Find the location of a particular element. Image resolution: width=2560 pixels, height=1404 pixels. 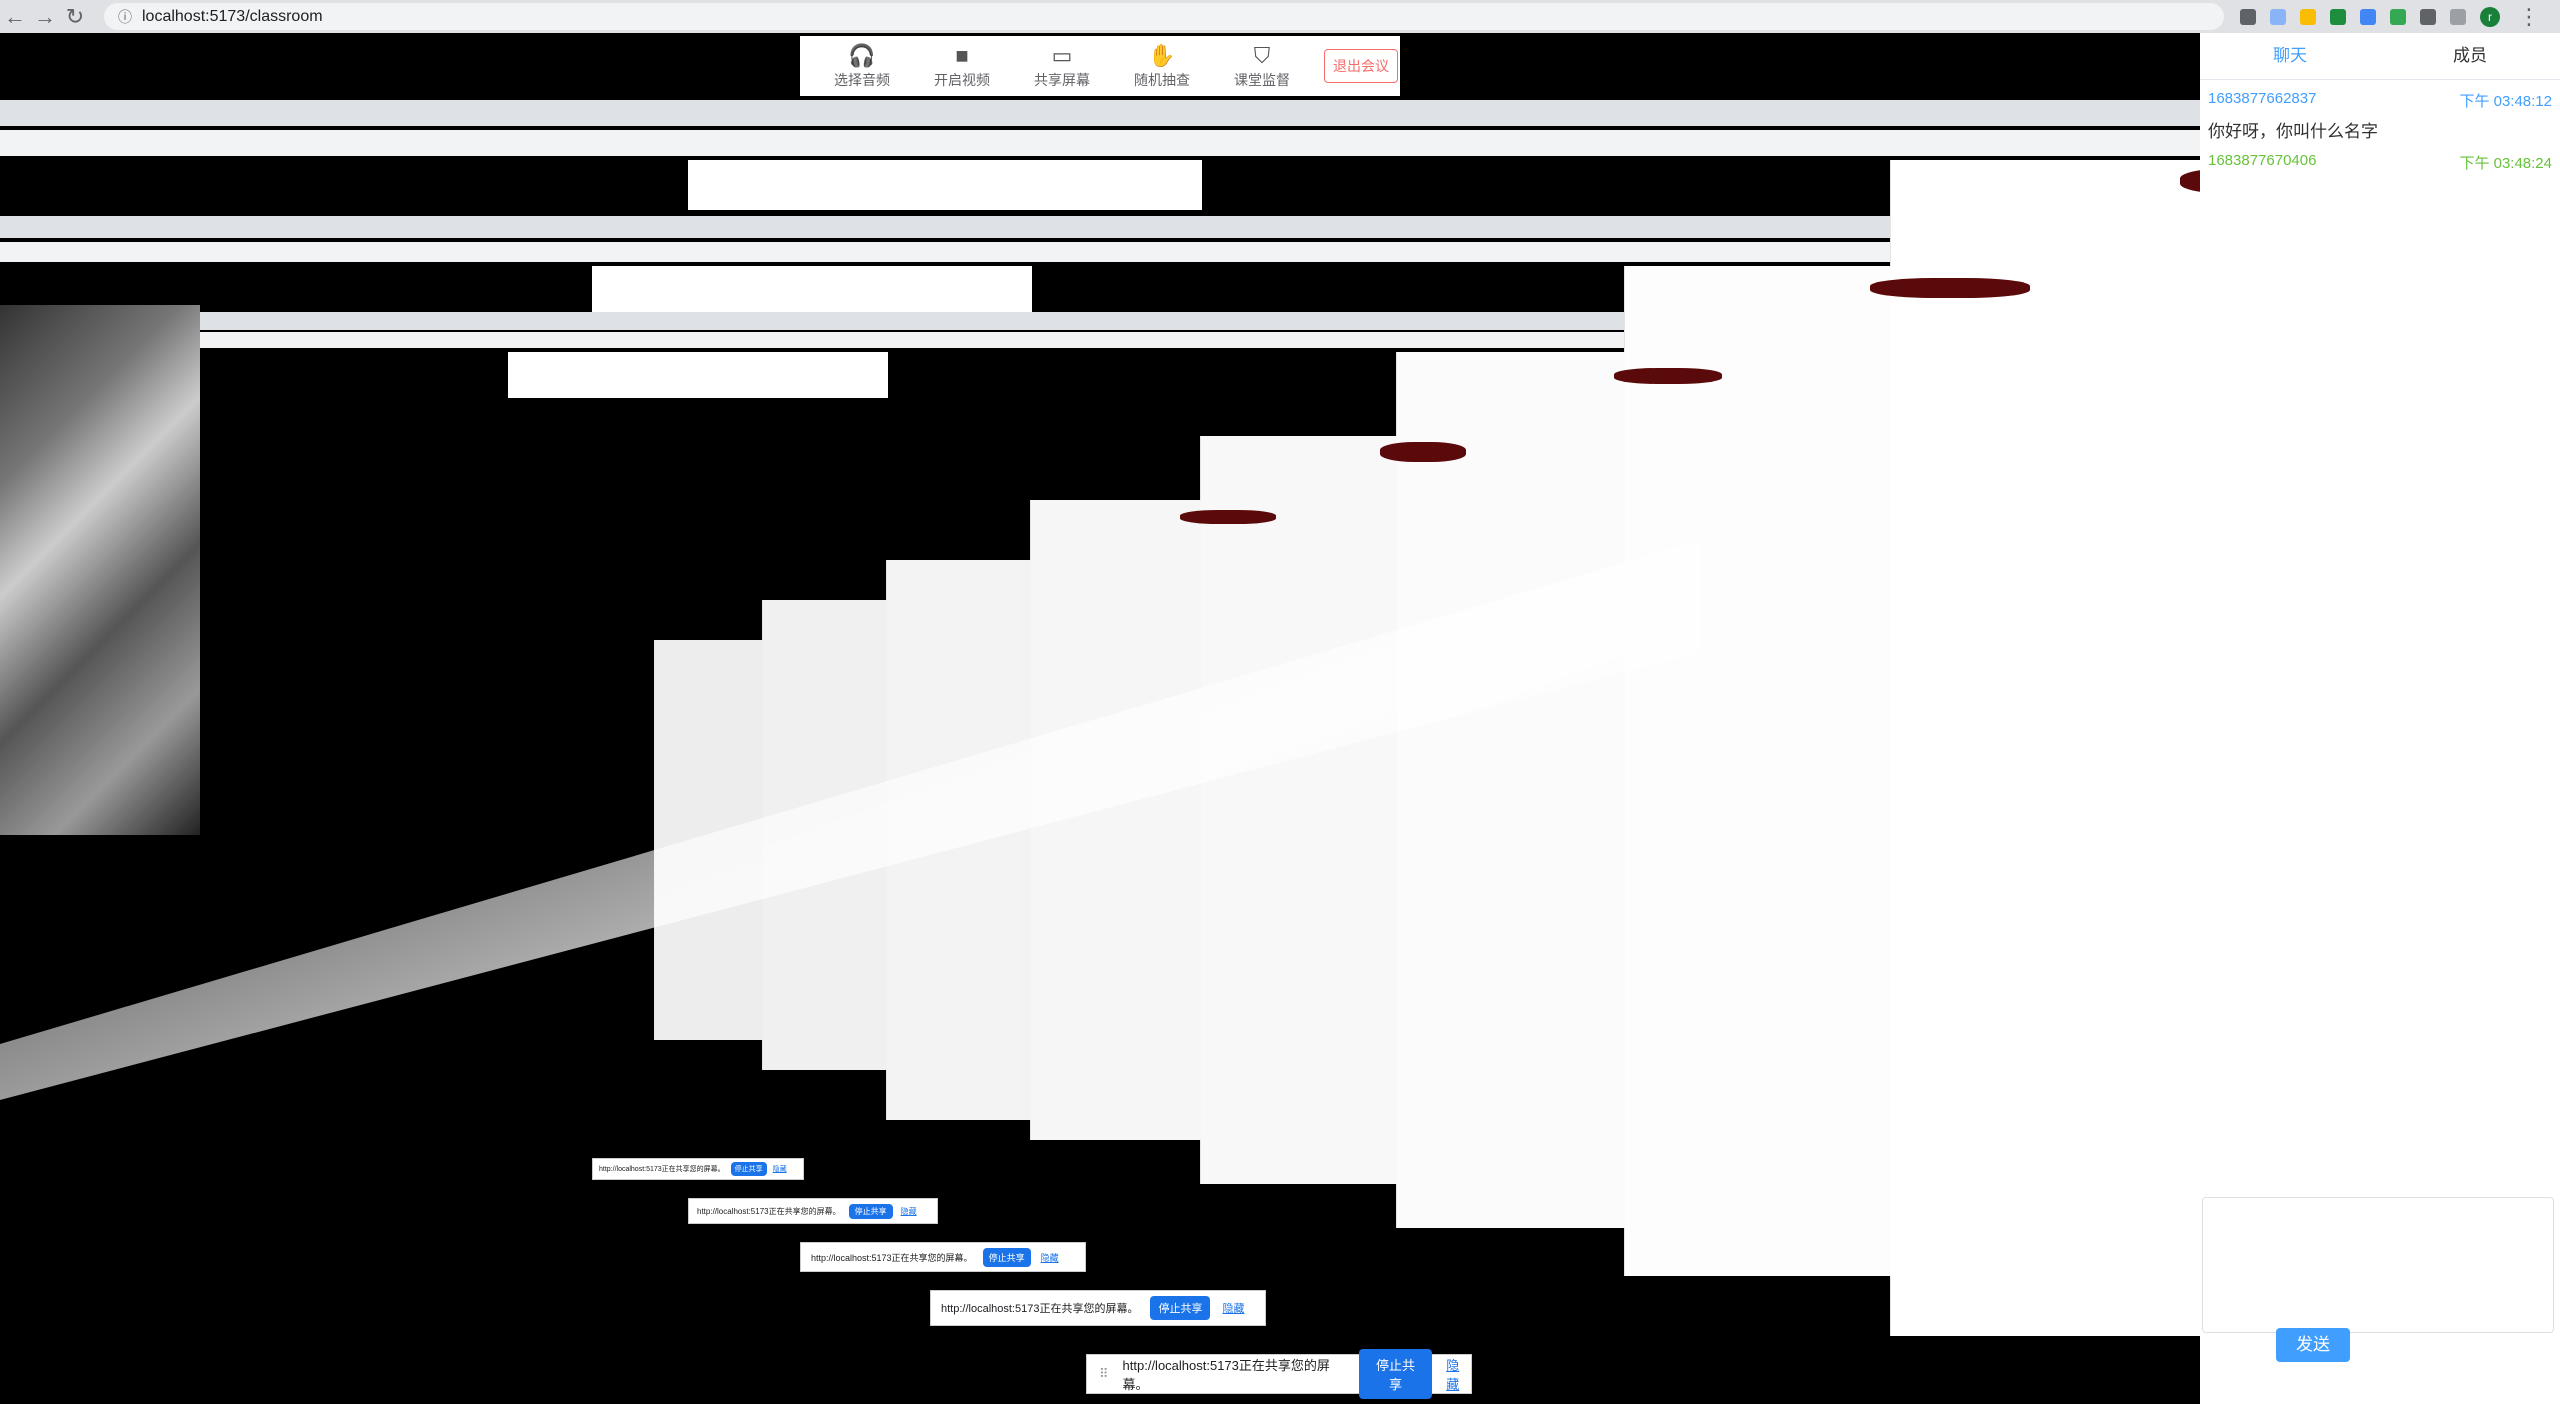

camera-video-thumbnail is located at coordinates (100, 570).